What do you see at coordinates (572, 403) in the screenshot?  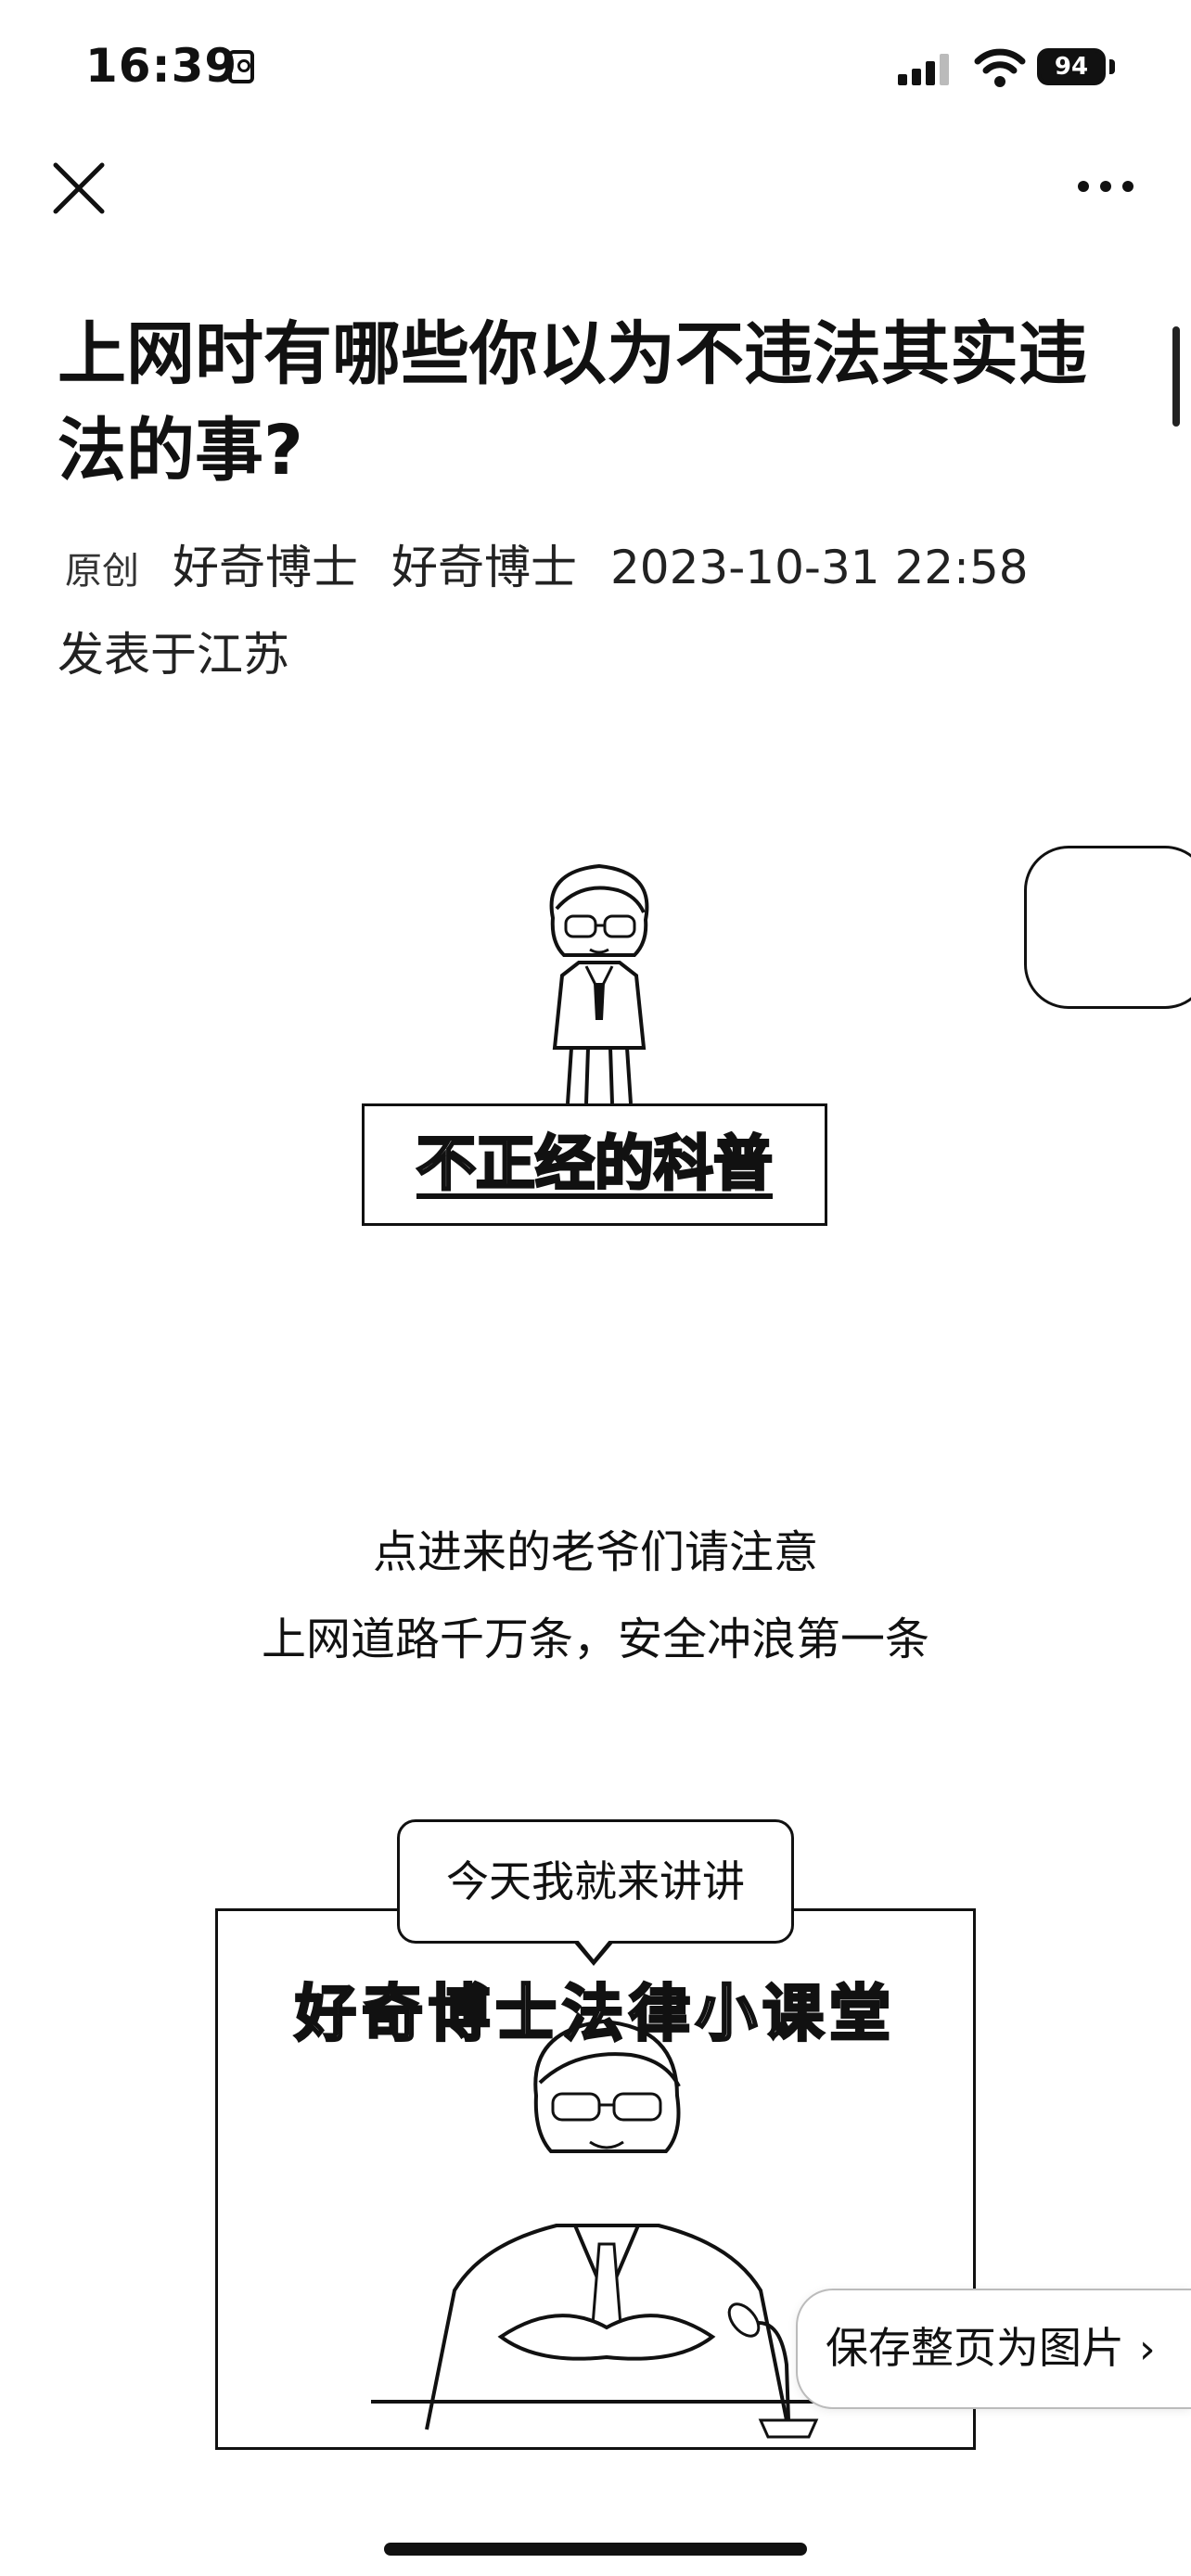 I see `article-title: 上网时有哪些你以为不违法其实违法的事?` at bounding box center [572, 403].